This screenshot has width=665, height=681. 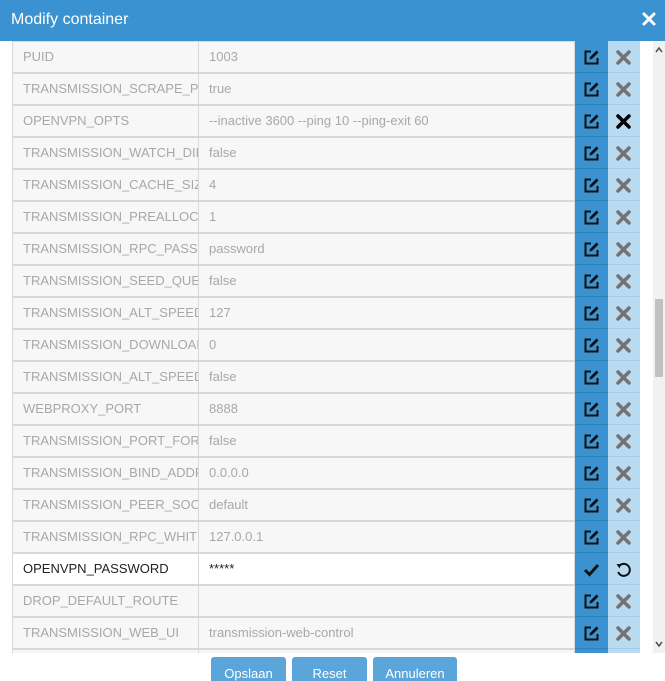 What do you see at coordinates (105, 633) in the screenshot?
I see `env-key-field: TRANSMISSION_WEB_UI` at bounding box center [105, 633].